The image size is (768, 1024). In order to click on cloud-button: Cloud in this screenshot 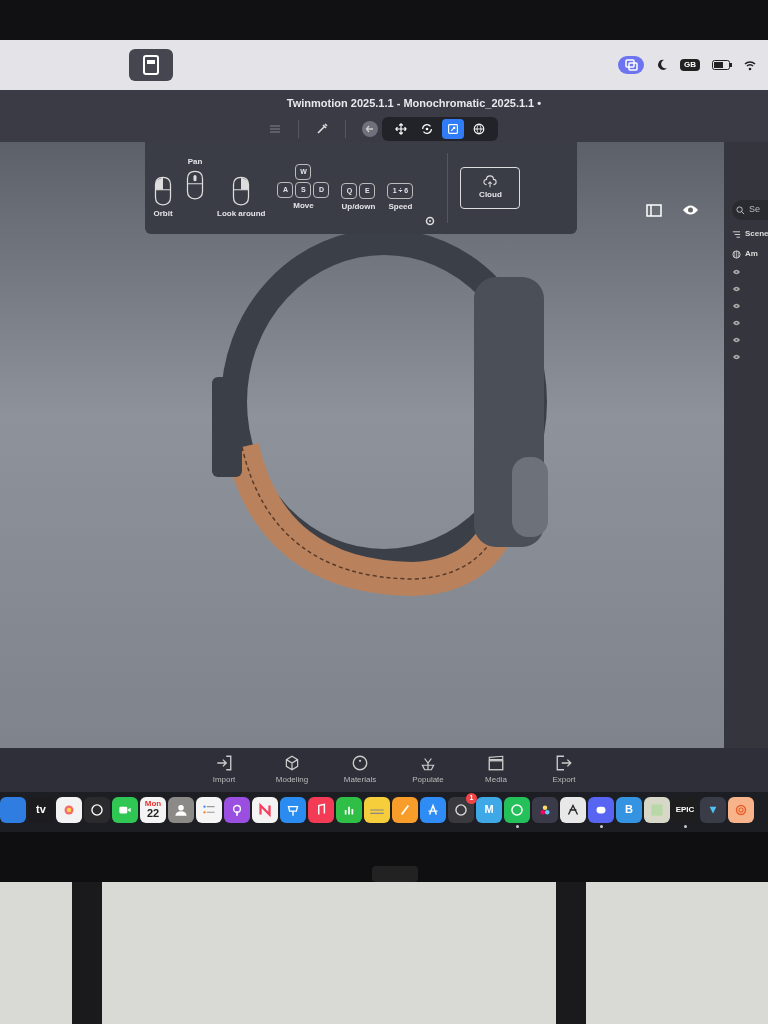, I will do `click(490, 188)`.